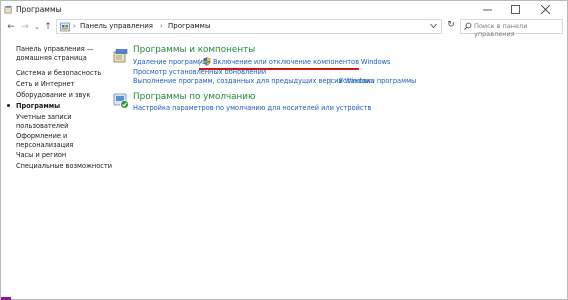  Describe the element at coordinates (194, 50) in the screenshot. I see `programs-features-title: Программы и компоненты` at that location.